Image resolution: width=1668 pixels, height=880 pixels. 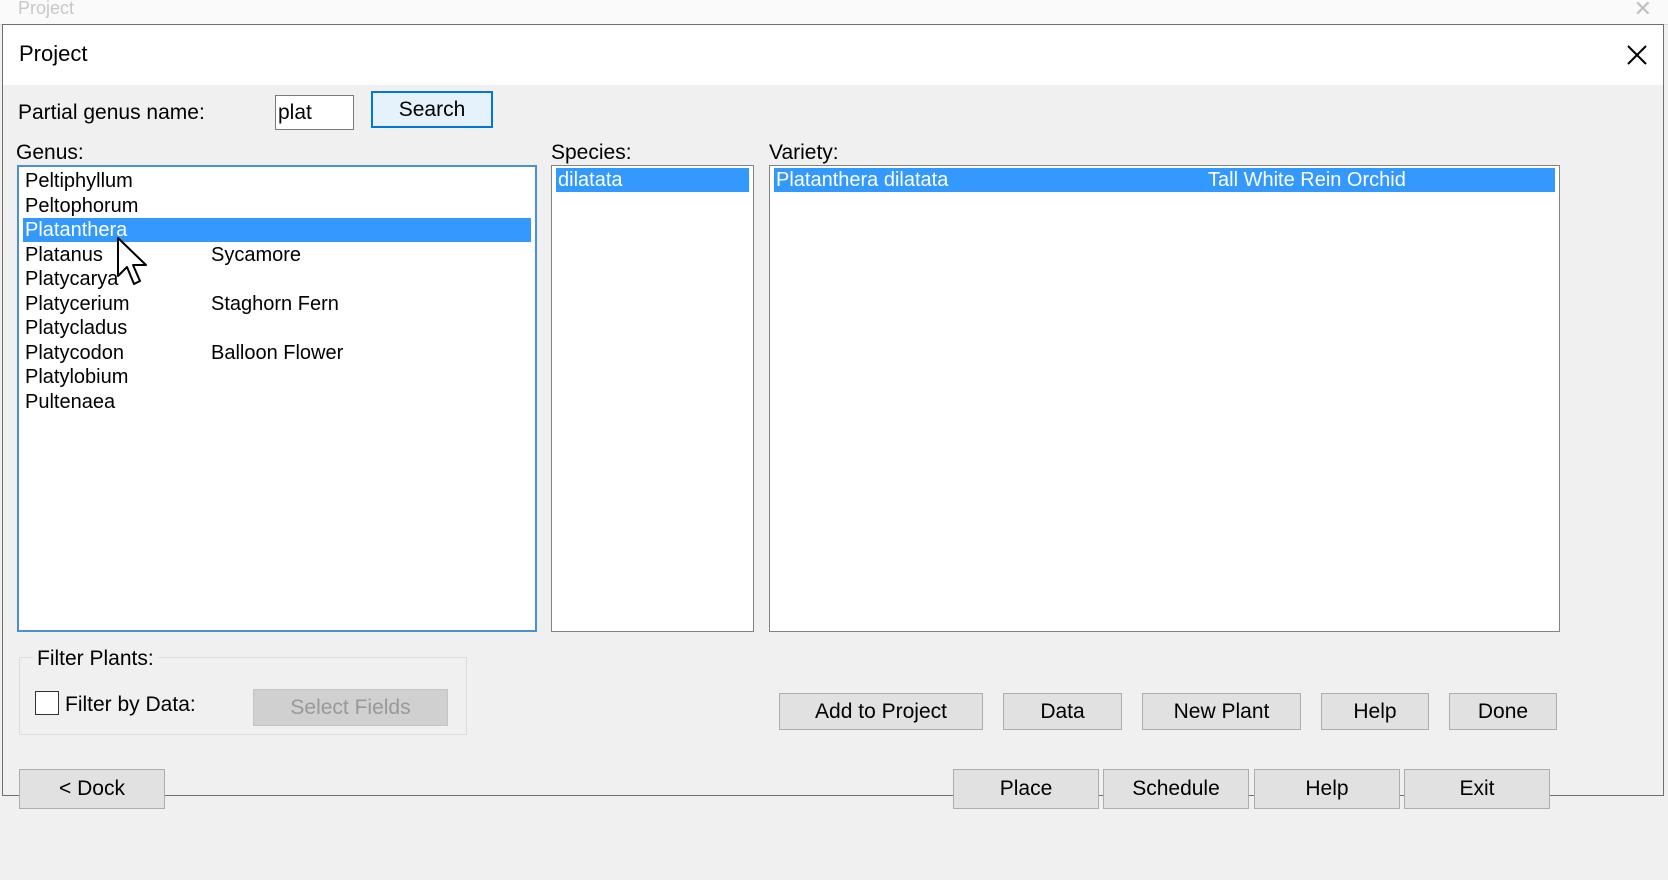 I want to click on background-titlebar: Project ✕, so click(x=834, y=12).